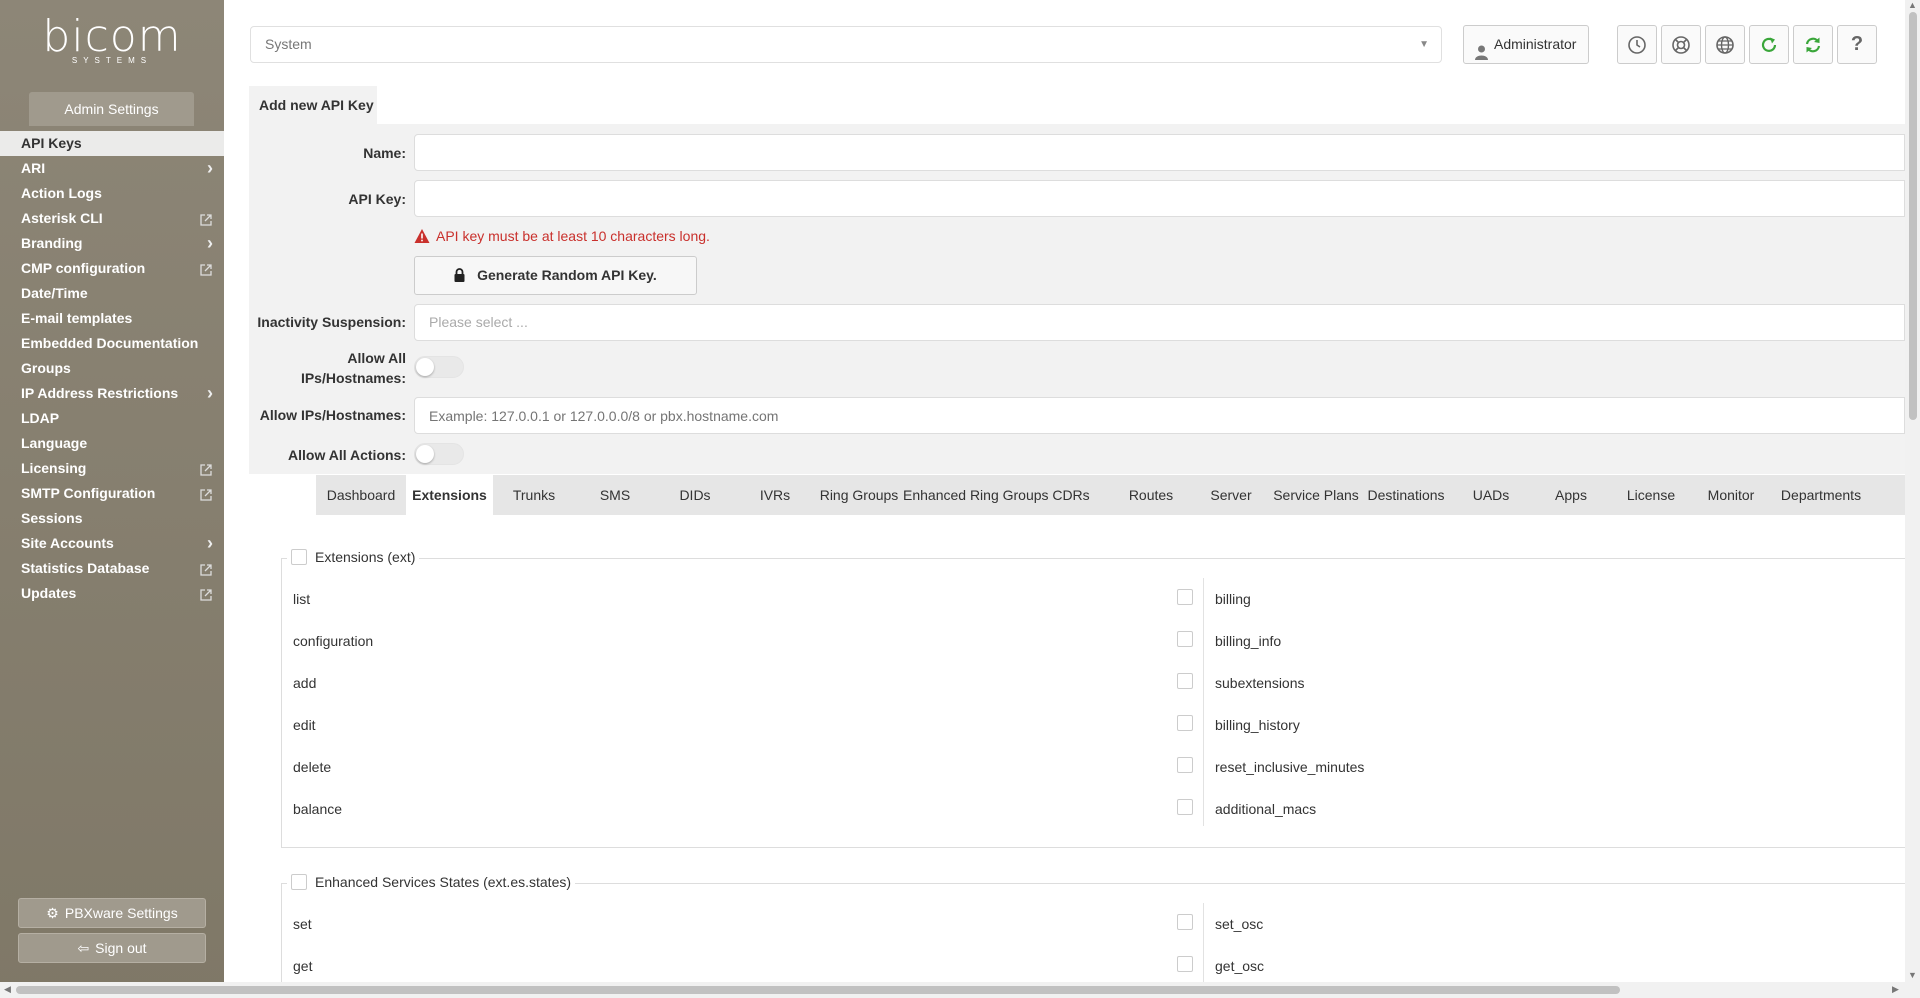 The image size is (1920, 998). Describe the element at coordinates (1491, 495) in the screenshot. I see `tab-uads: UADs` at that location.